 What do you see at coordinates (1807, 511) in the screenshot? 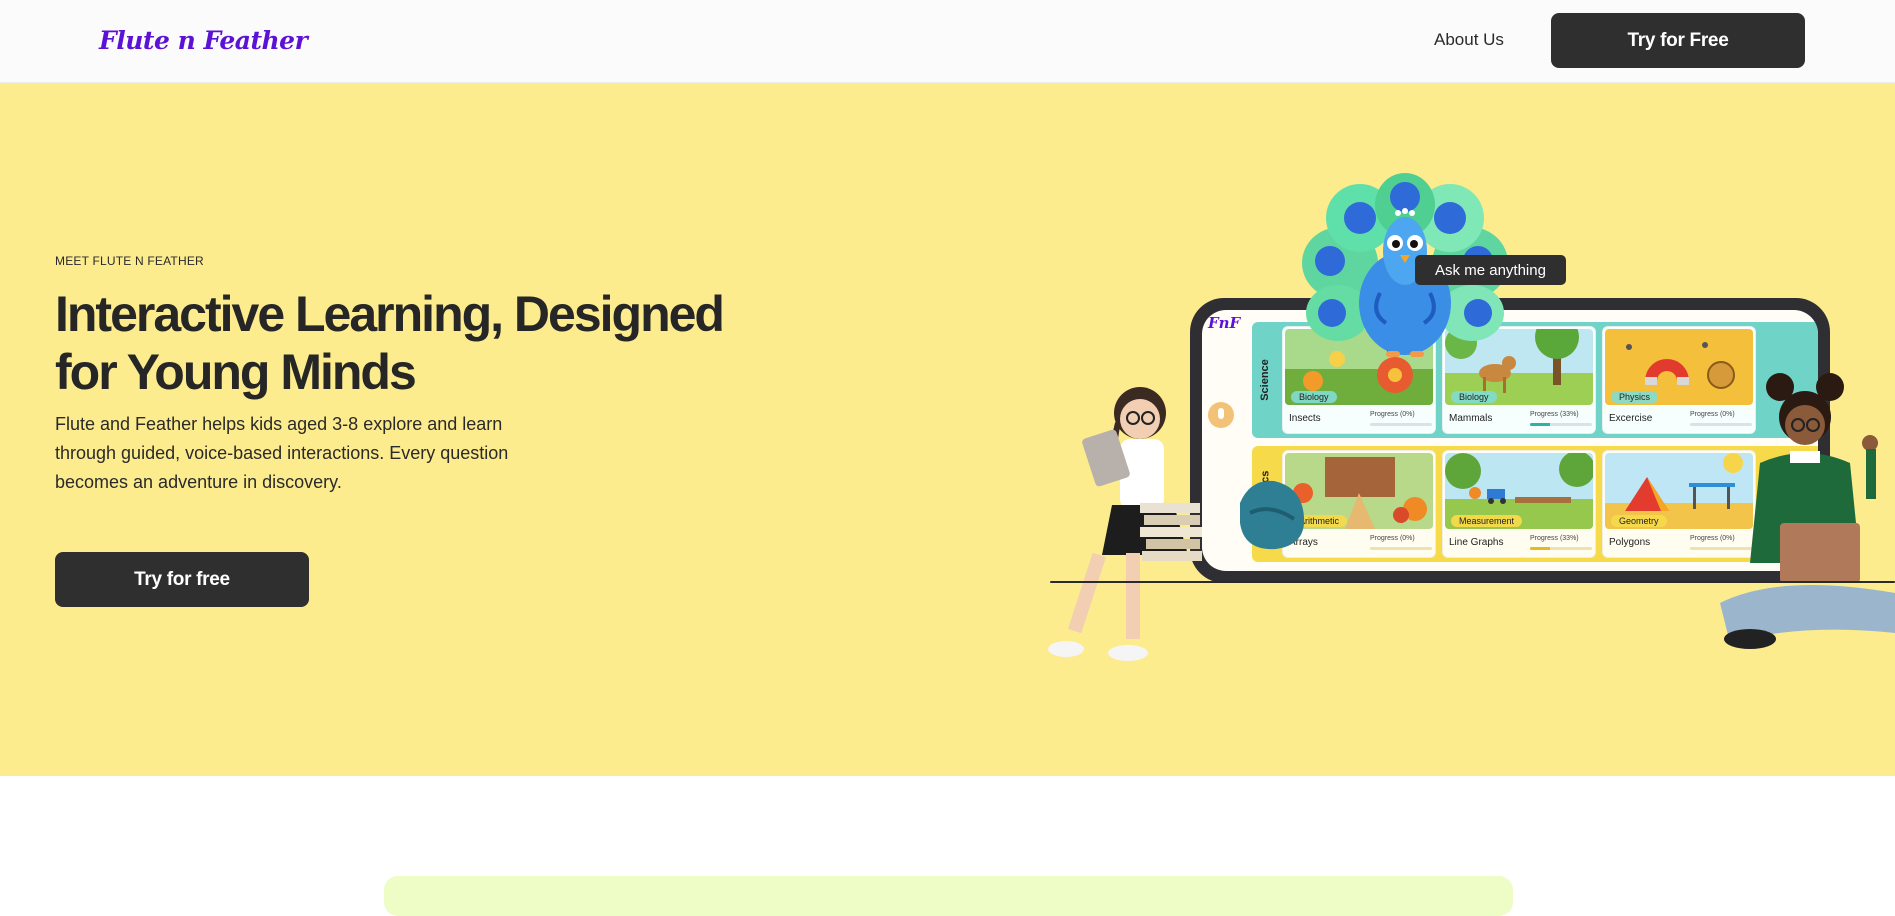
I see `girl-with-laptop-illustration` at bounding box center [1807, 511].